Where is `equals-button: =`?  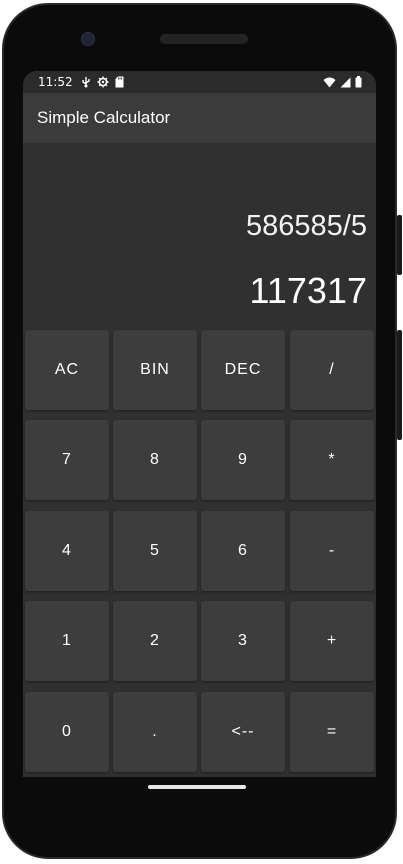 equals-button: = is located at coordinates (332, 732).